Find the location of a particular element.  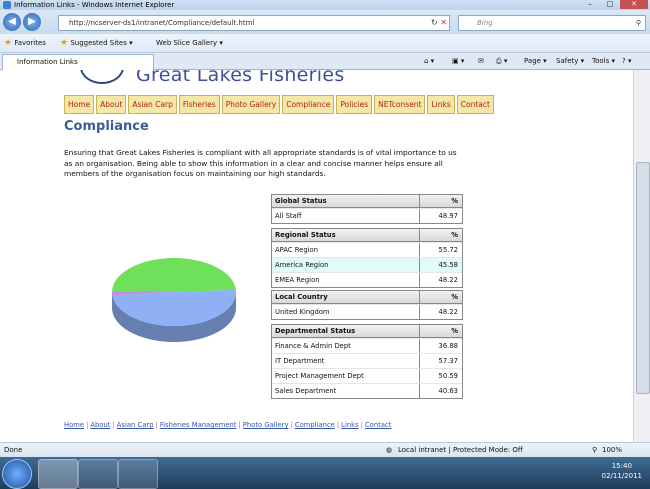

zoom-icon: ⚲ is located at coordinates (594, 450).